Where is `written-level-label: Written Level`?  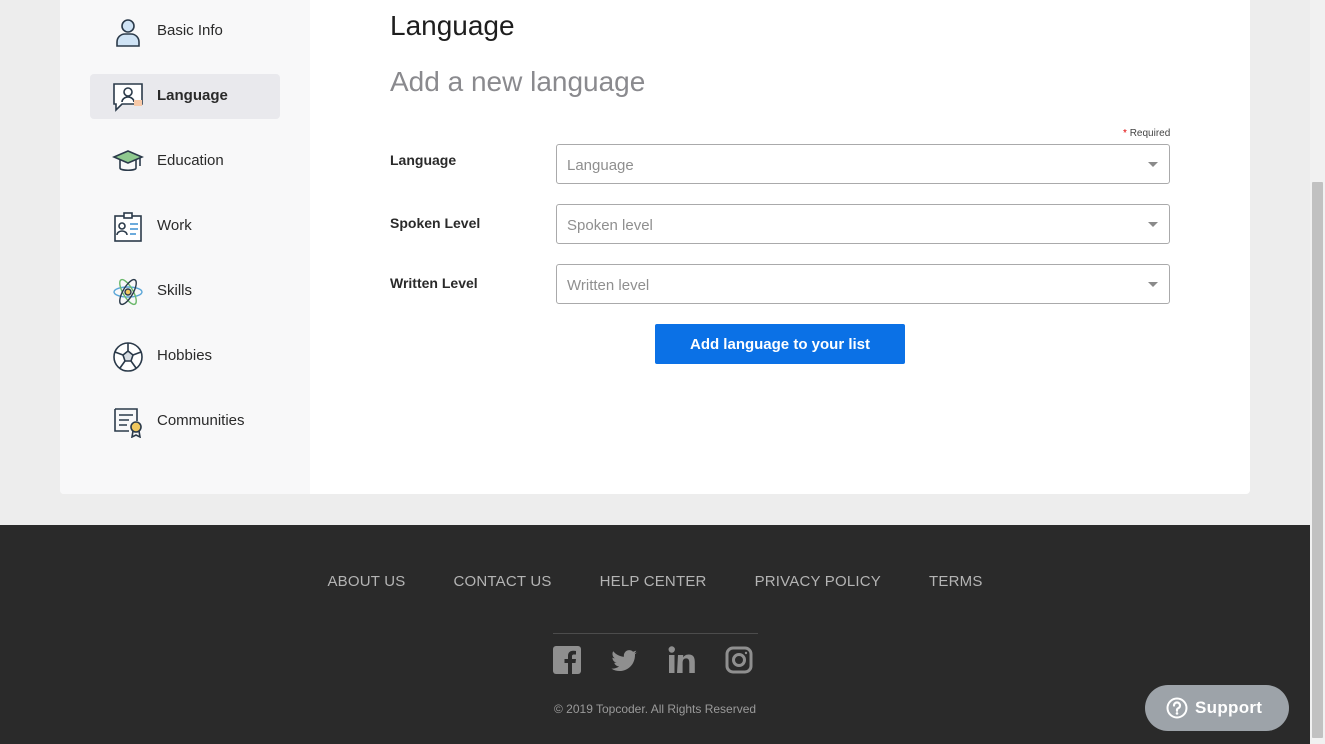 written-level-label: Written Level is located at coordinates (434, 283).